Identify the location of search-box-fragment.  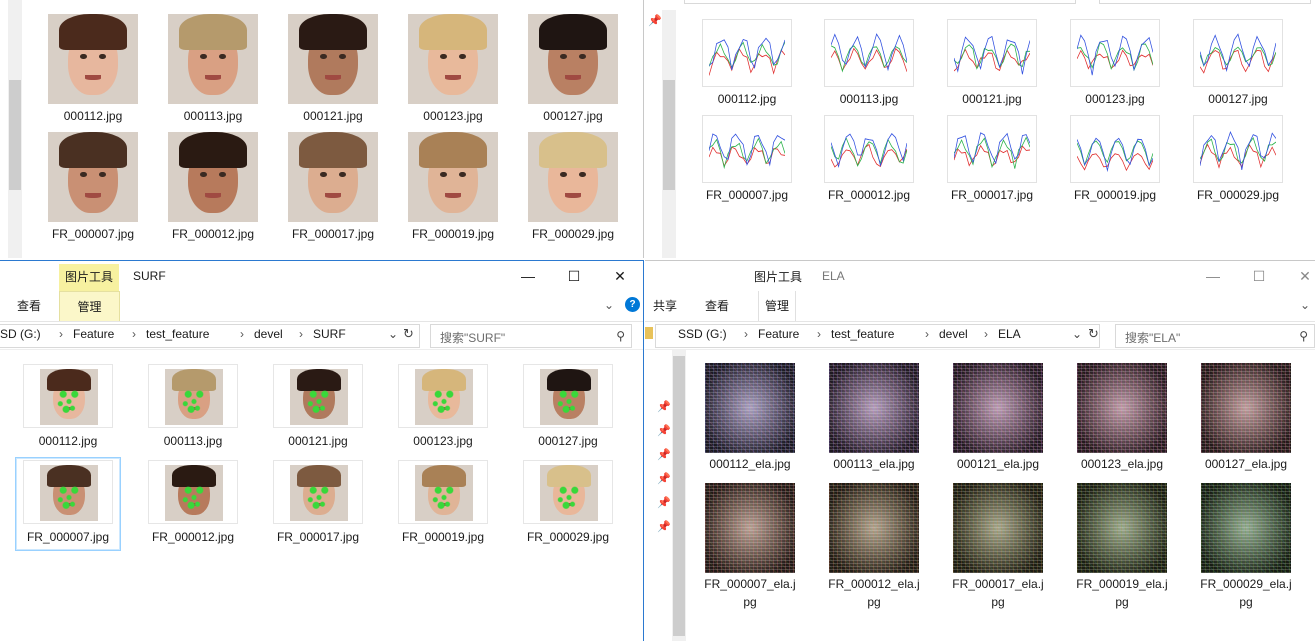
(1205, 2).